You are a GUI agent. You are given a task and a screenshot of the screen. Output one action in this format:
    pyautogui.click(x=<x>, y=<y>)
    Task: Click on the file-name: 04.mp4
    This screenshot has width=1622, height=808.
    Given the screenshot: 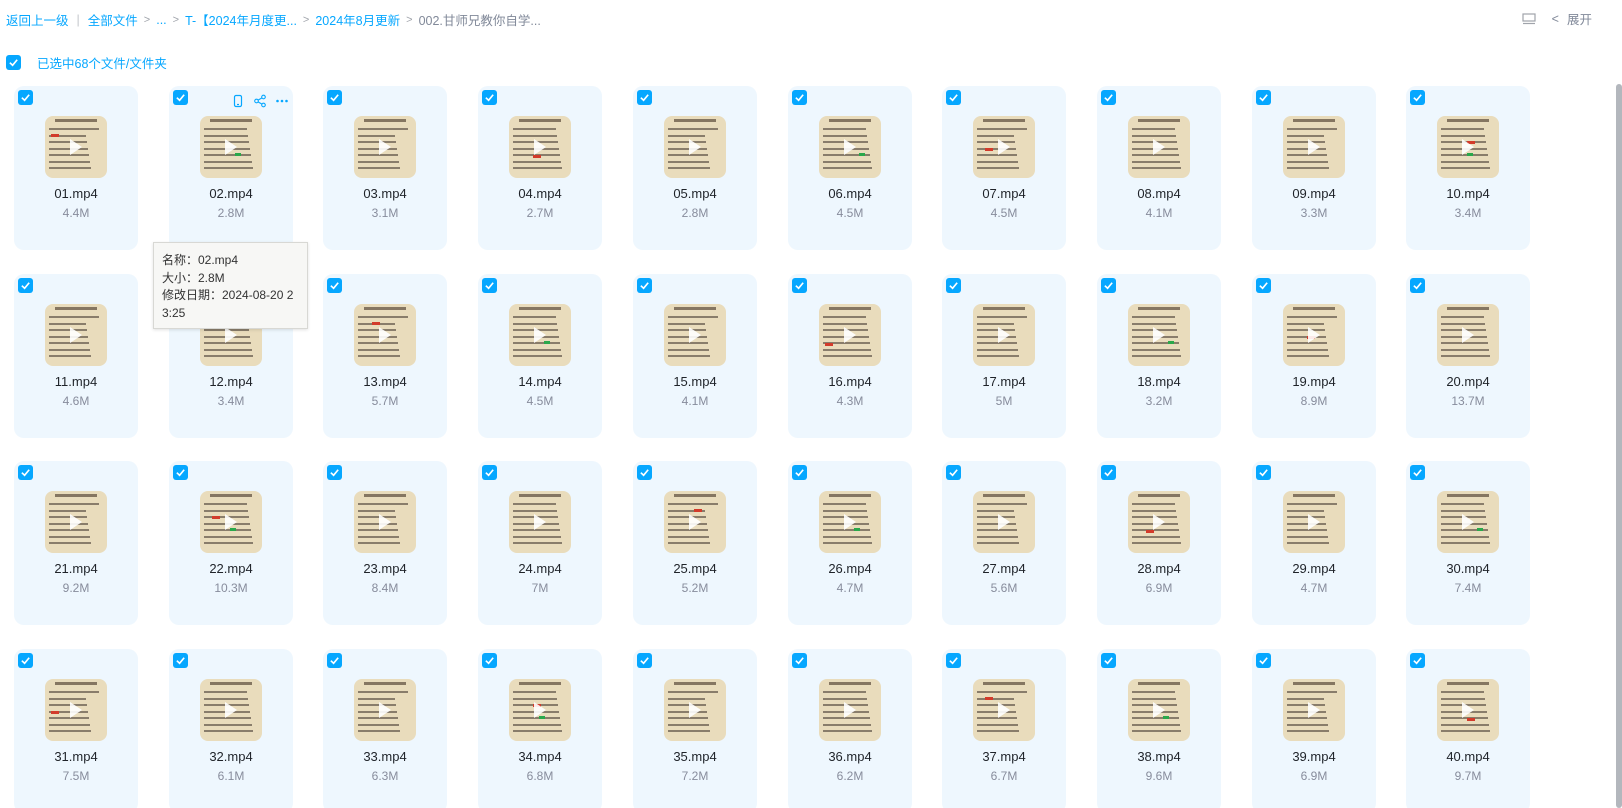 What is the action you would take?
    pyautogui.click(x=540, y=193)
    